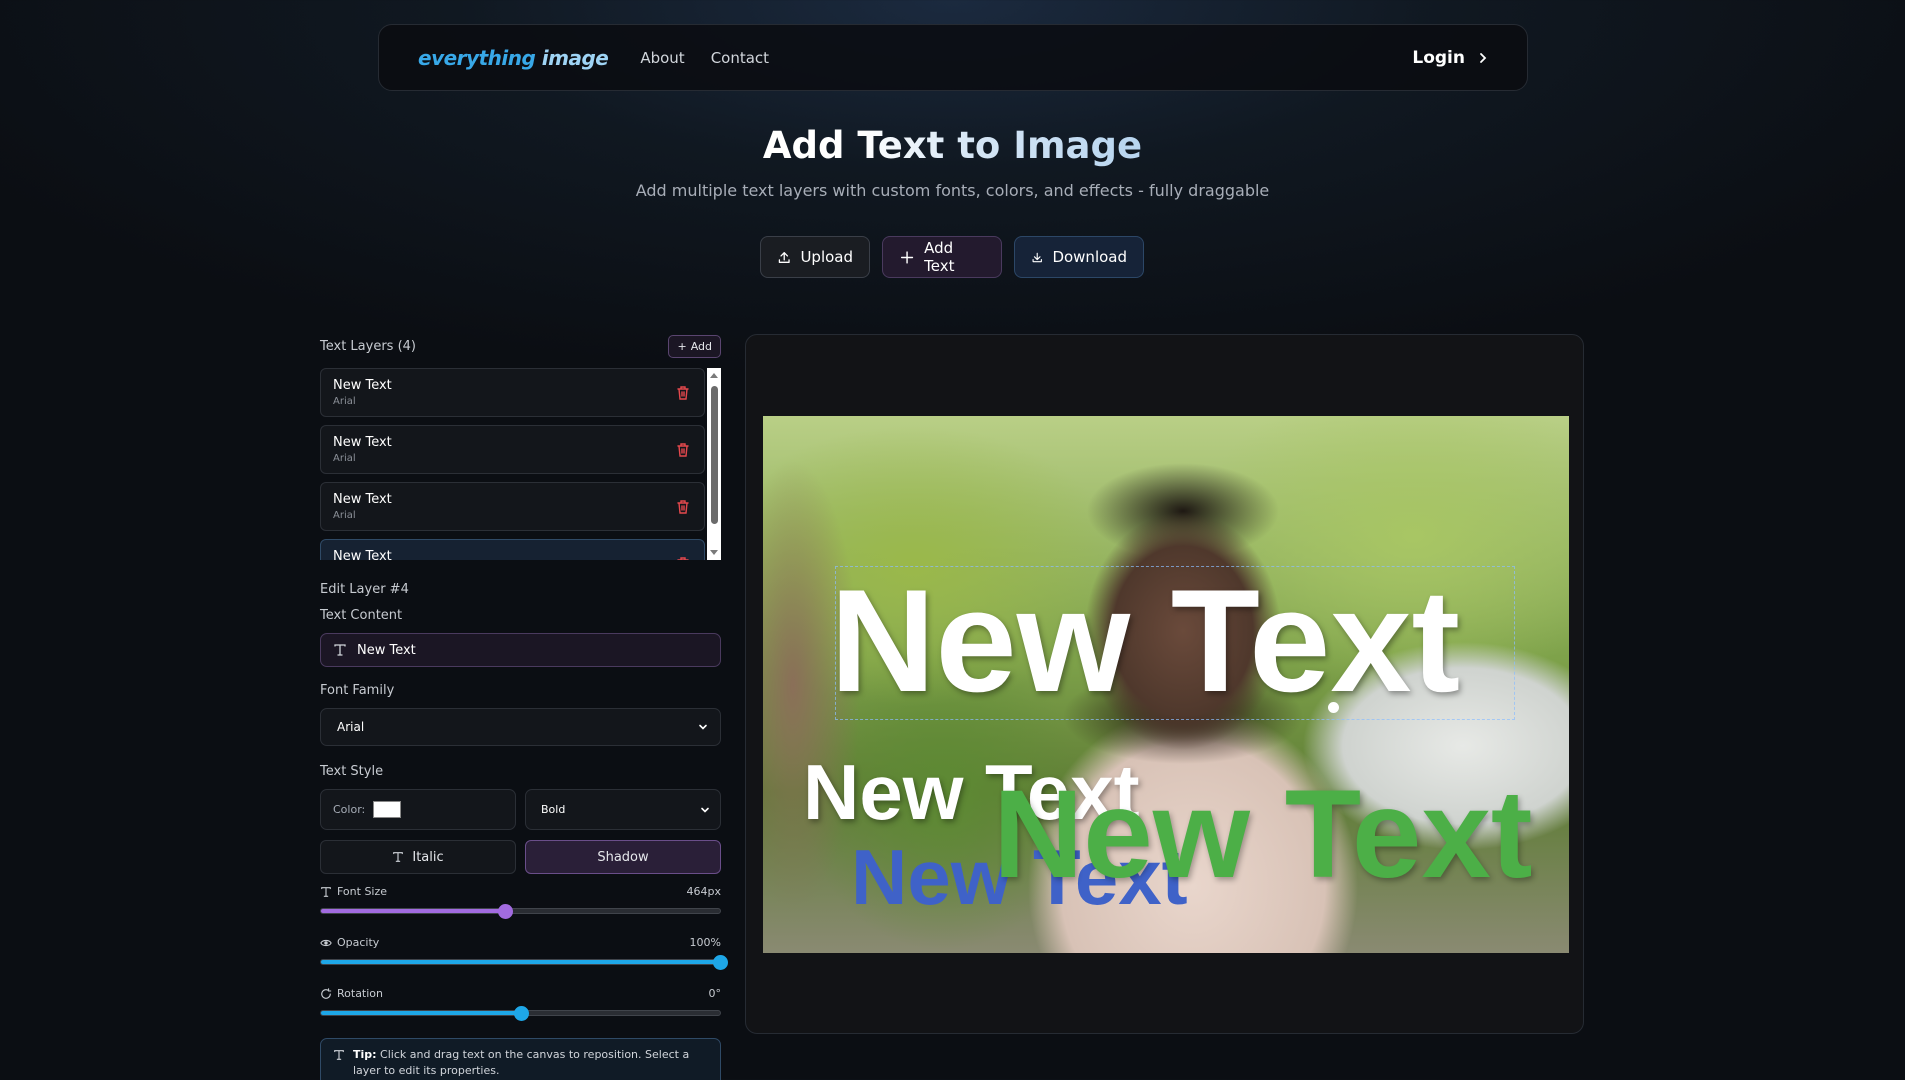  I want to click on layers-header: Text Layers (4) + Add, so click(520, 346).